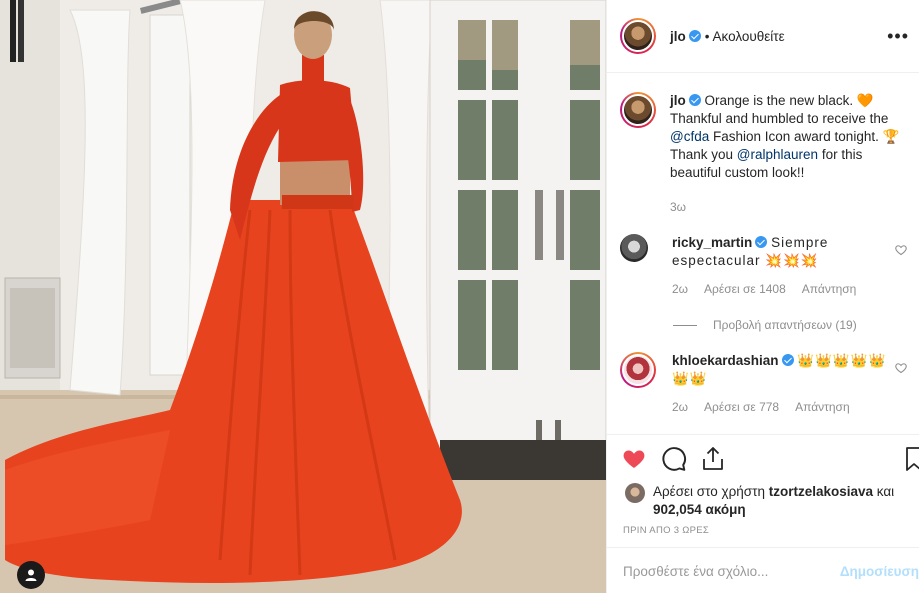  I want to click on add-comment-bar: Δημοσίευση, so click(763, 570).